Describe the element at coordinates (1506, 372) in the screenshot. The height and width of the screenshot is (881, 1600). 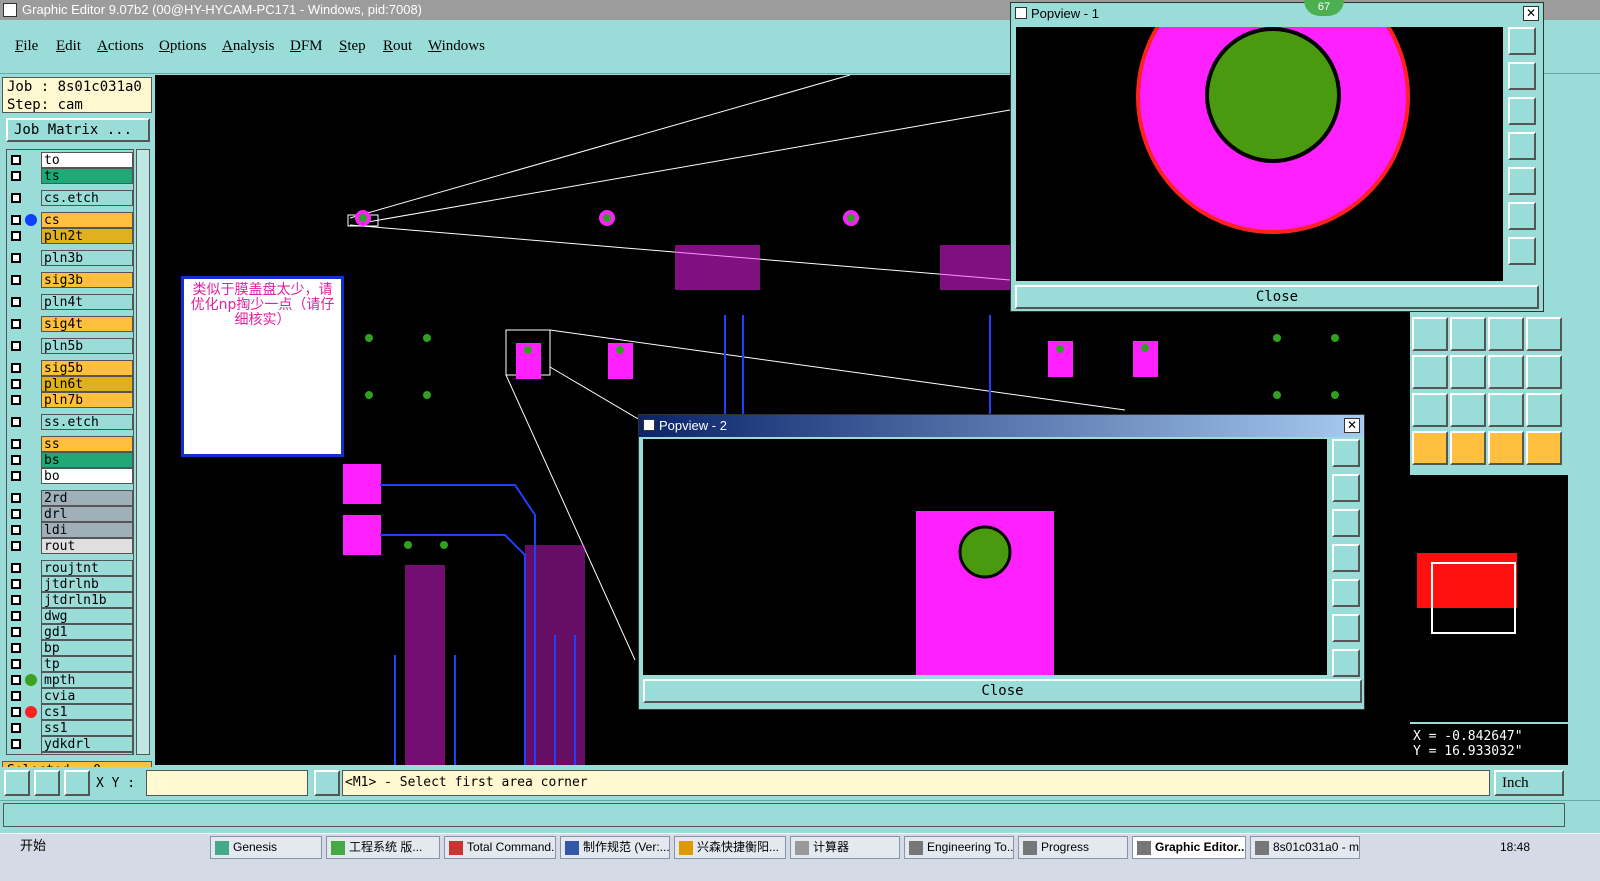
I see `stretch-icon` at that location.